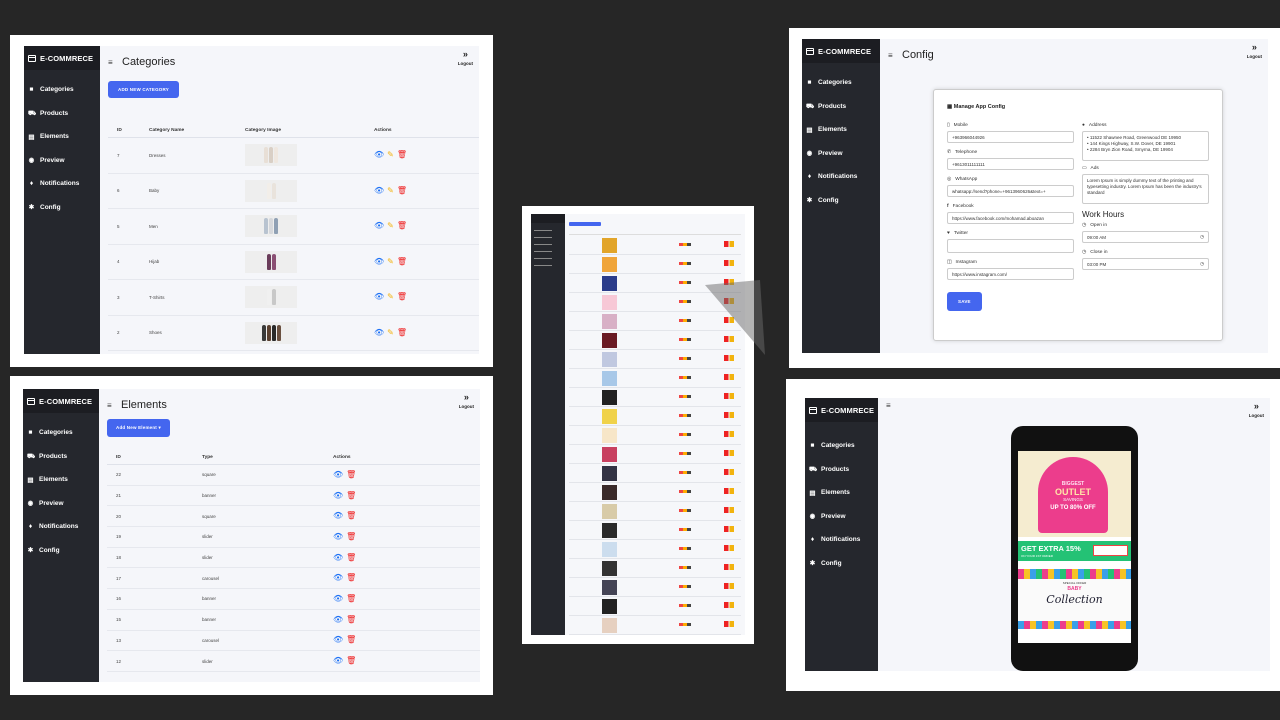 The image size is (1280, 720). Describe the element at coordinates (1010, 274) in the screenshot. I see `instagram-input: https://www.instagram.com/` at that location.